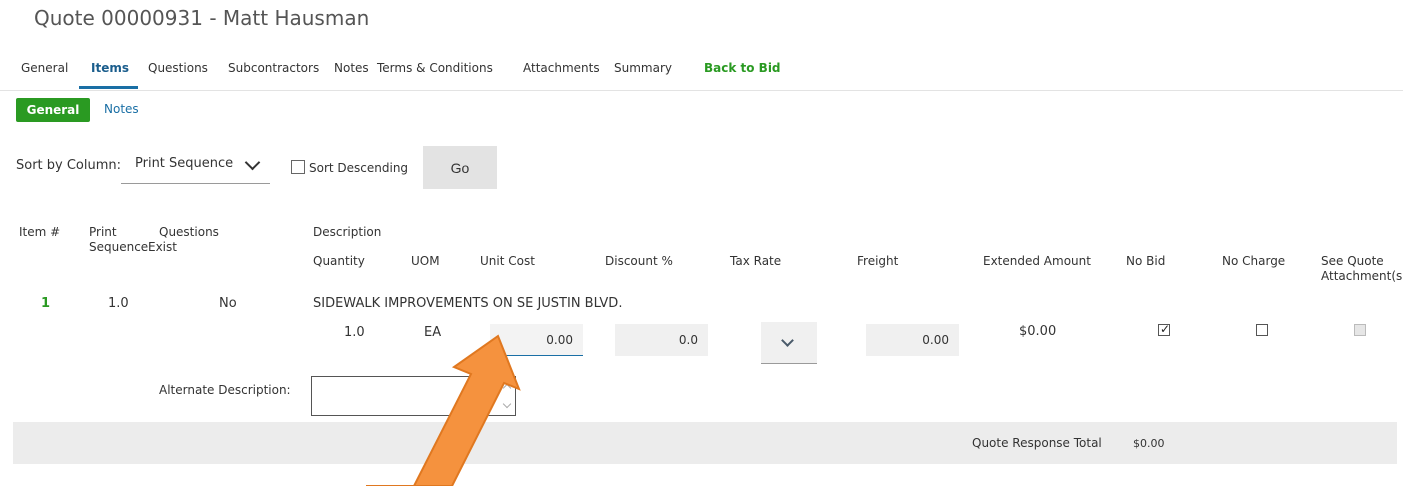  I want to click on alternate-description-label: Alternate Description:, so click(225, 390).